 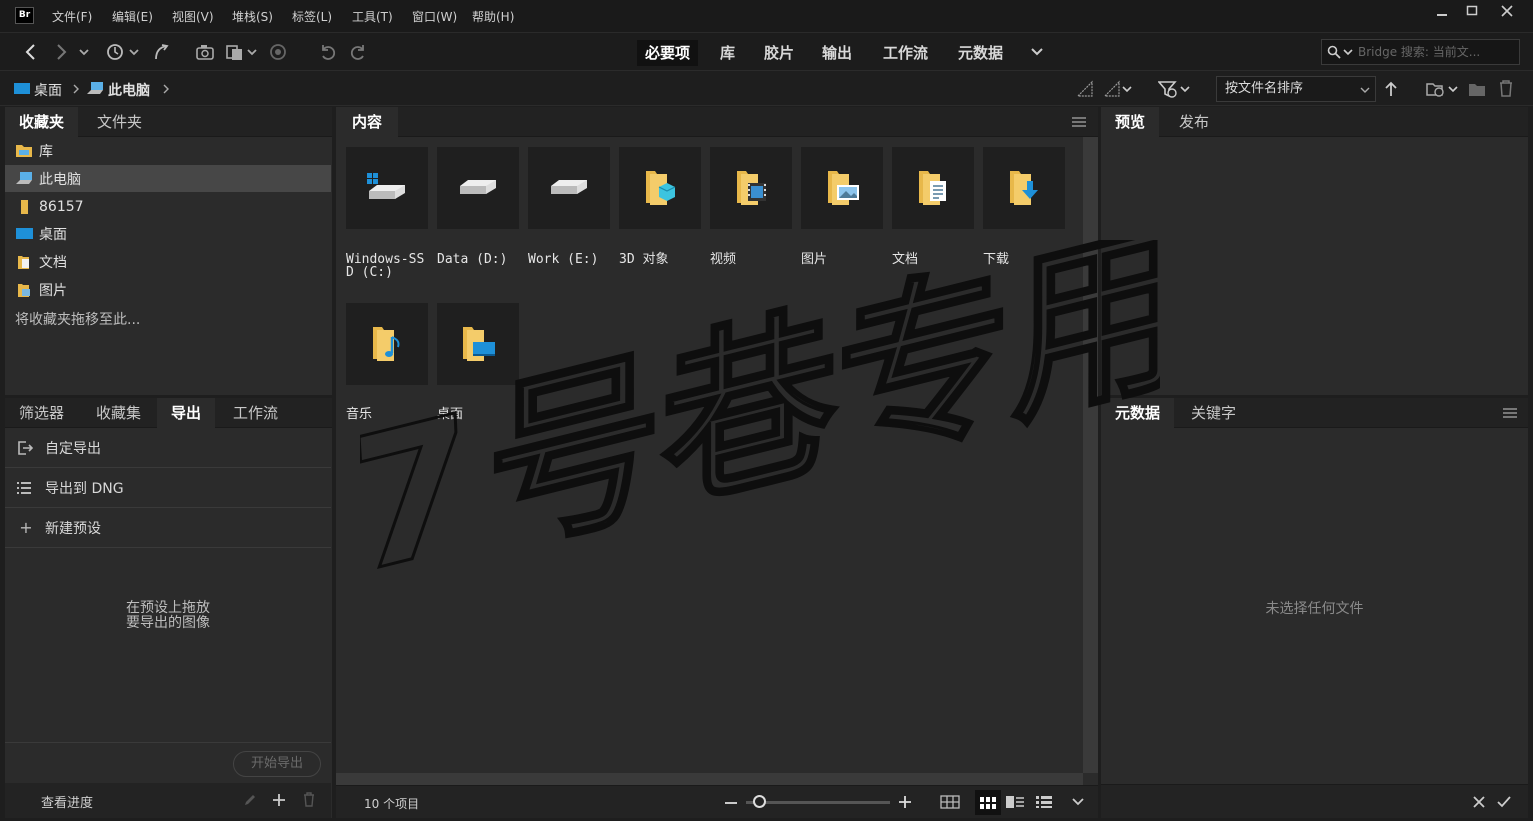 What do you see at coordinates (48, 90) in the screenshot?
I see `breadcrumb-desktop: 桌面` at bounding box center [48, 90].